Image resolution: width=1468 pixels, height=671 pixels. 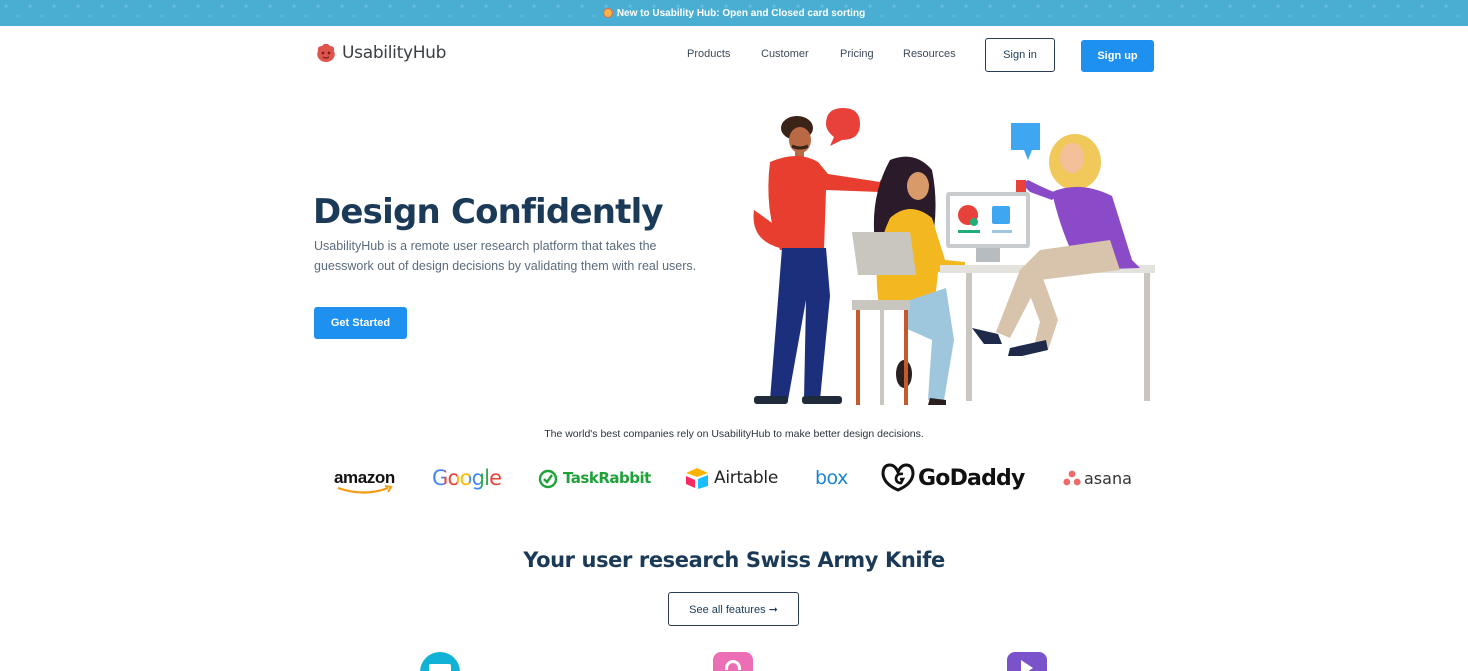 I want to click on gift-icon, so click(x=607, y=13).